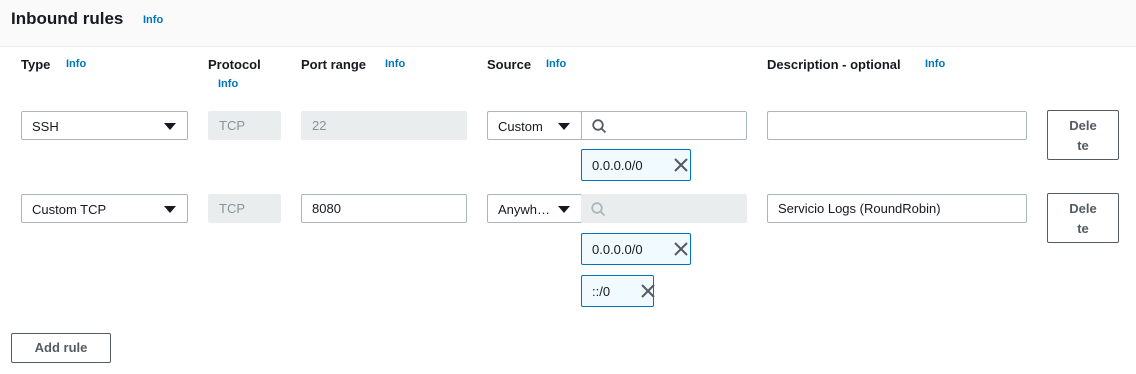 The height and width of the screenshot is (374, 1136). Describe the element at coordinates (61, 348) in the screenshot. I see `add-rule-button: Add rule` at that location.